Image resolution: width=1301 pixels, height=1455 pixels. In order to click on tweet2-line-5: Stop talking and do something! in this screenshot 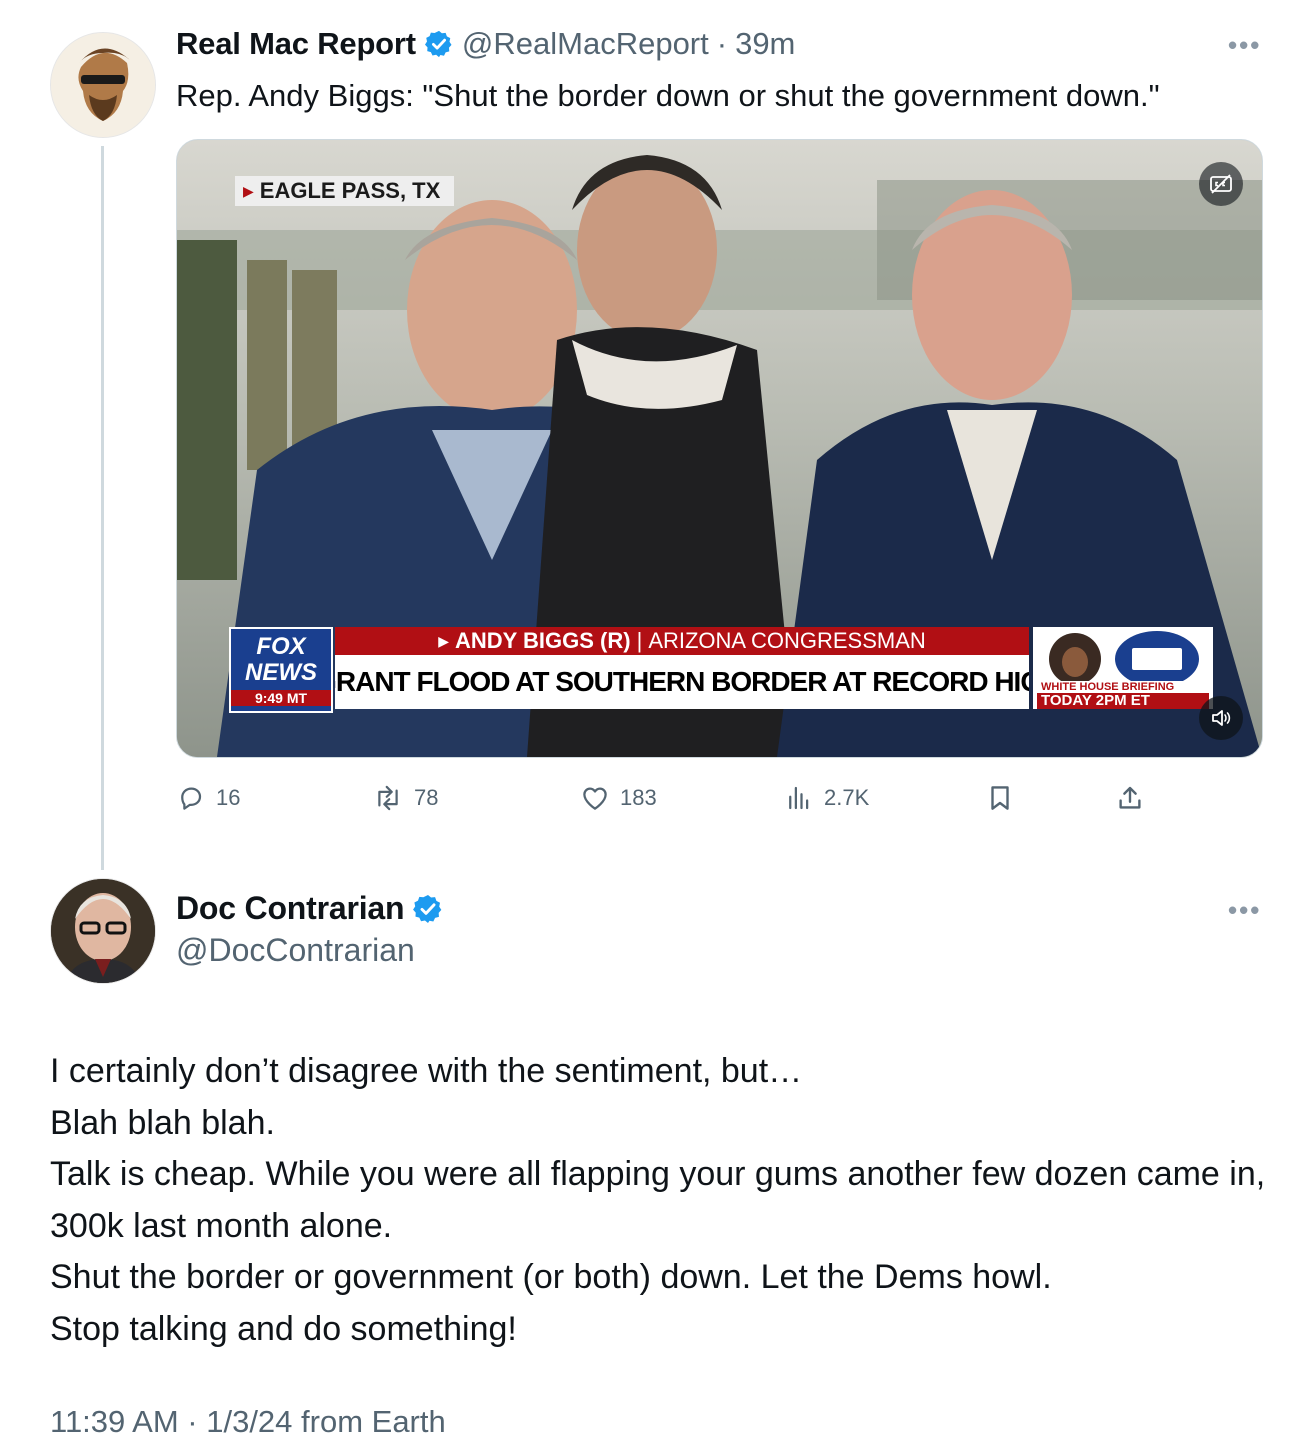, I will do `click(283, 1328)`.